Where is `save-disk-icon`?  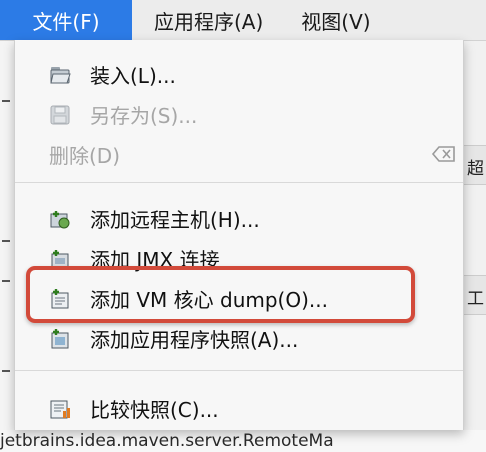
save-disk-icon is located at coordinates (60, 115).